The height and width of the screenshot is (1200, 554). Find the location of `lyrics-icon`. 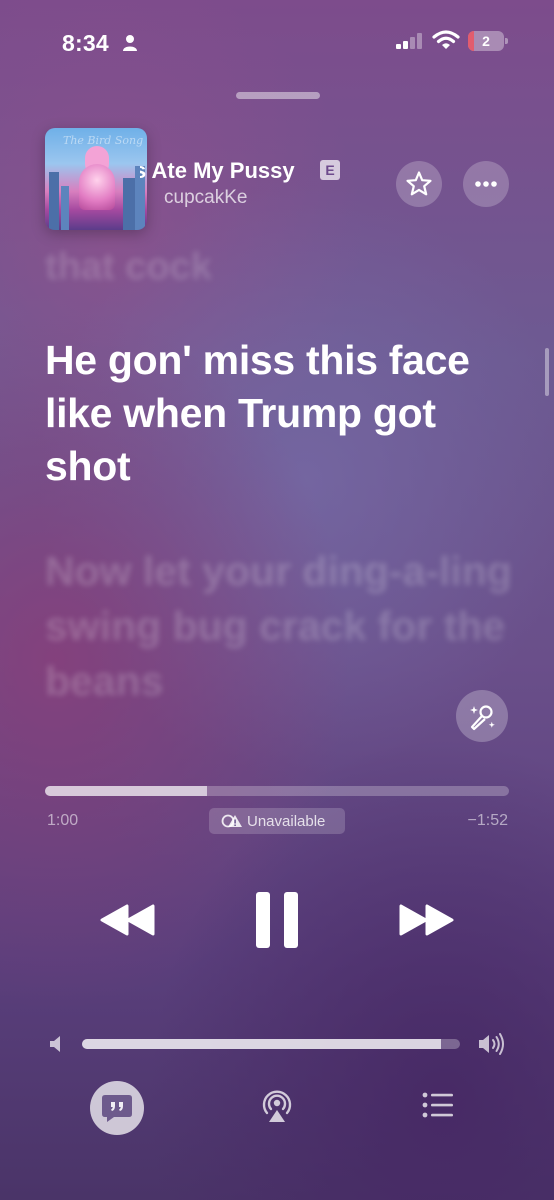

lyrics-icon is located at coordinates (117, 1108).